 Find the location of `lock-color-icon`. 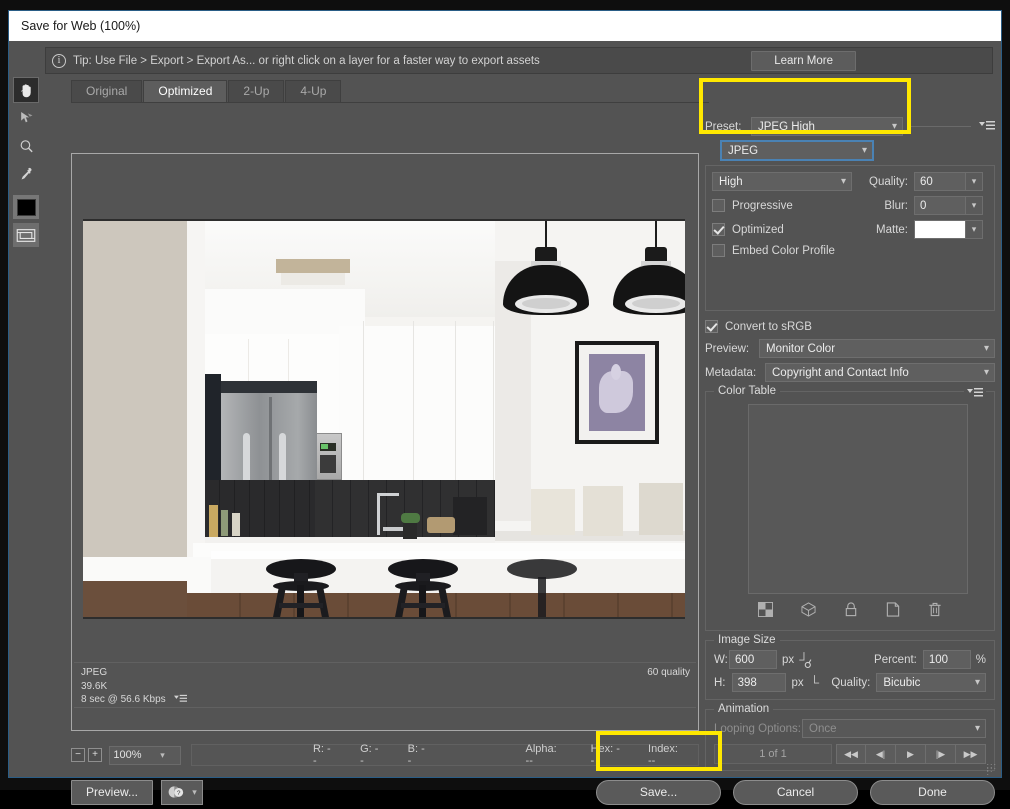

lock-color-icon is located at coordinates (851, 612).